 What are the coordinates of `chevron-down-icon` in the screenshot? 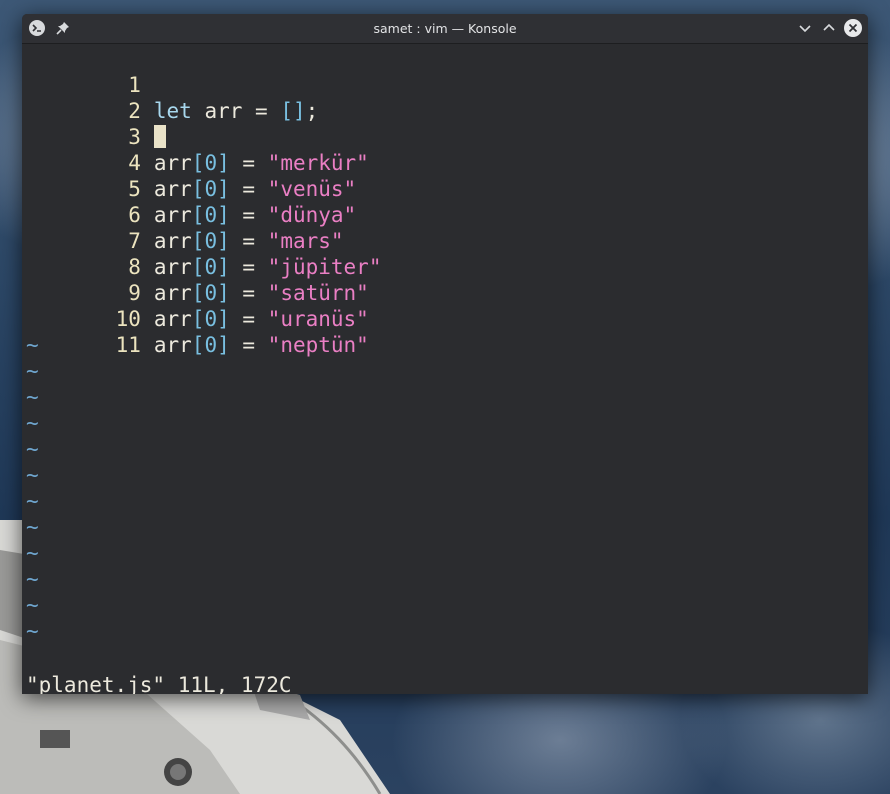 It's located at (805, 28).